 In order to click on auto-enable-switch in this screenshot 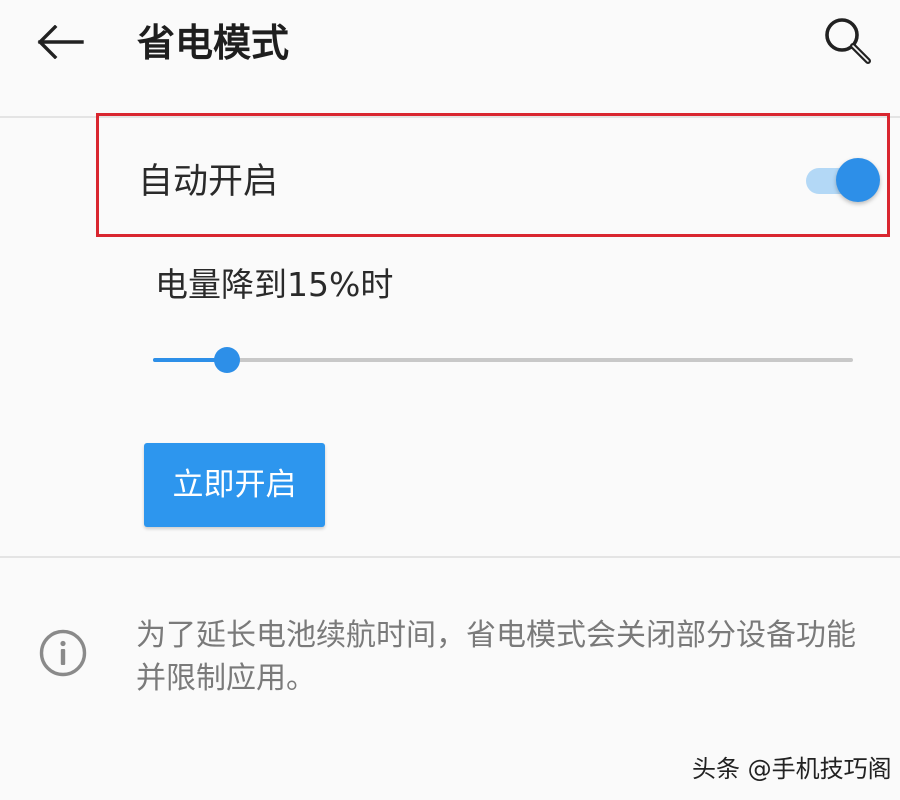, I will do `click(841, 181)`.